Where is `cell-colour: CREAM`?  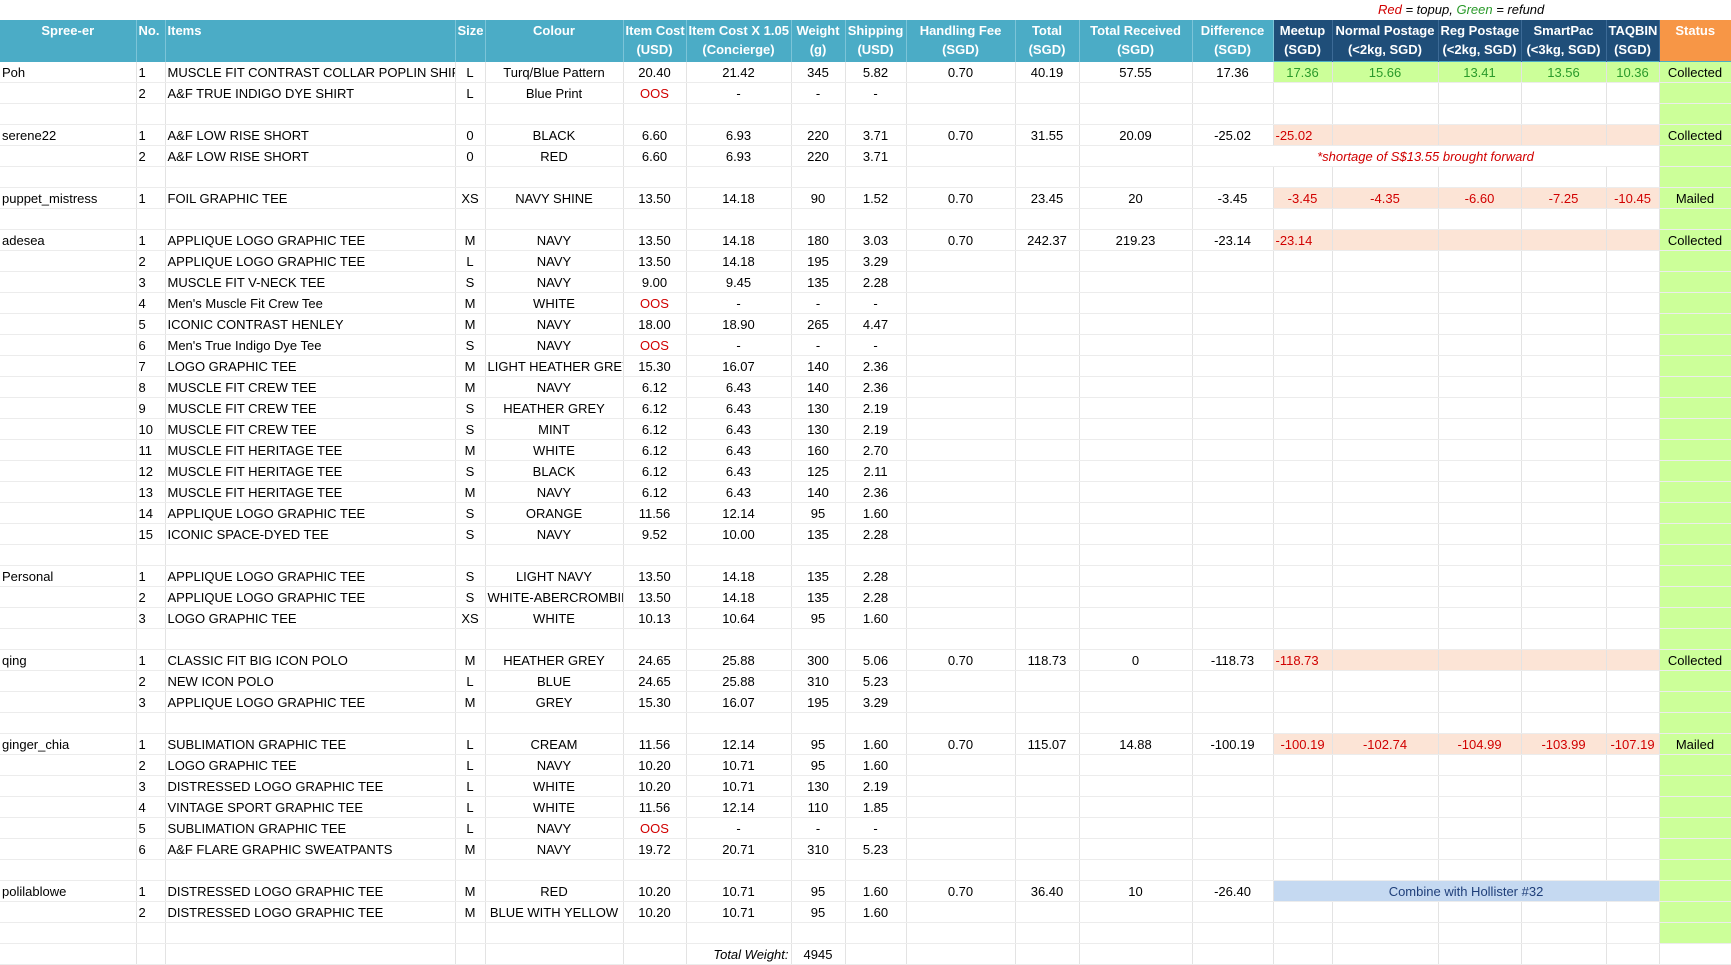
cell-colour: CREAM is located at coordinates (554, 744).